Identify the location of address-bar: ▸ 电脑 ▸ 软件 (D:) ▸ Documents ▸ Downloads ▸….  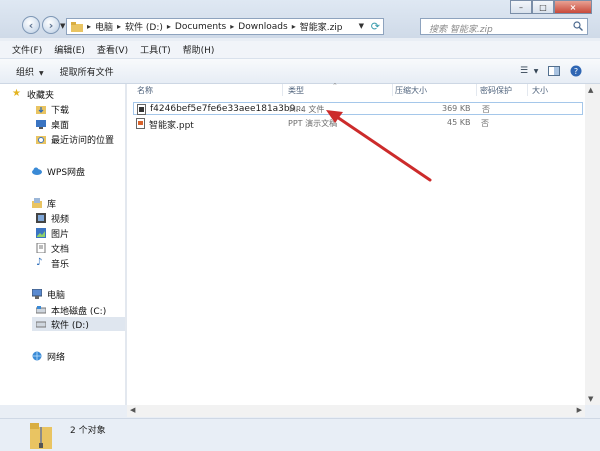
(225, 26).